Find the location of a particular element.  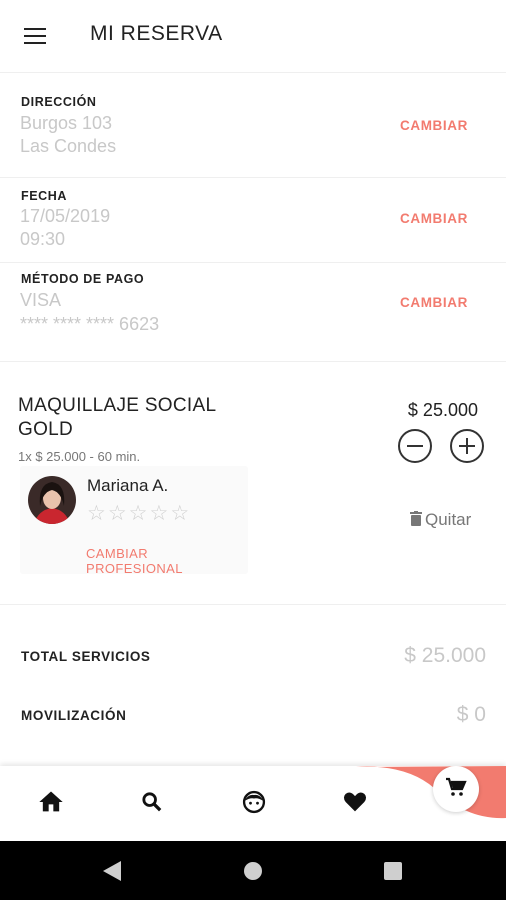

address-line2: Las Condes is located at coordinates (68, 146).